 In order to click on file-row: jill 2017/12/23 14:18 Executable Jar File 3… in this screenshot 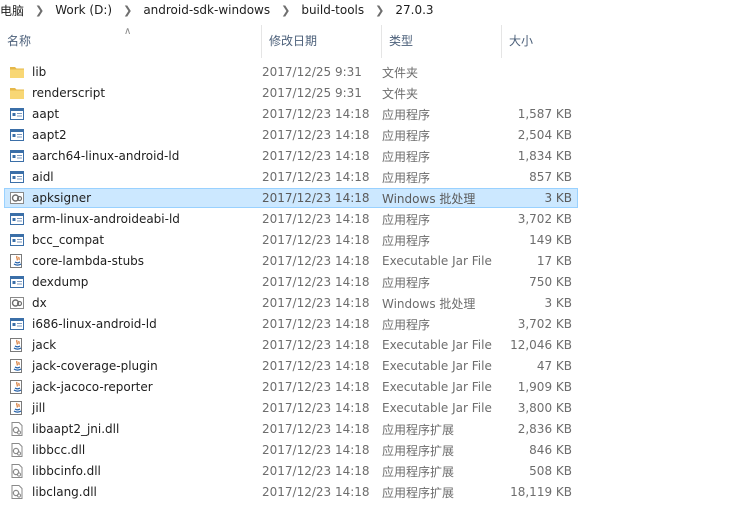, I will do `click(291, 408)`.